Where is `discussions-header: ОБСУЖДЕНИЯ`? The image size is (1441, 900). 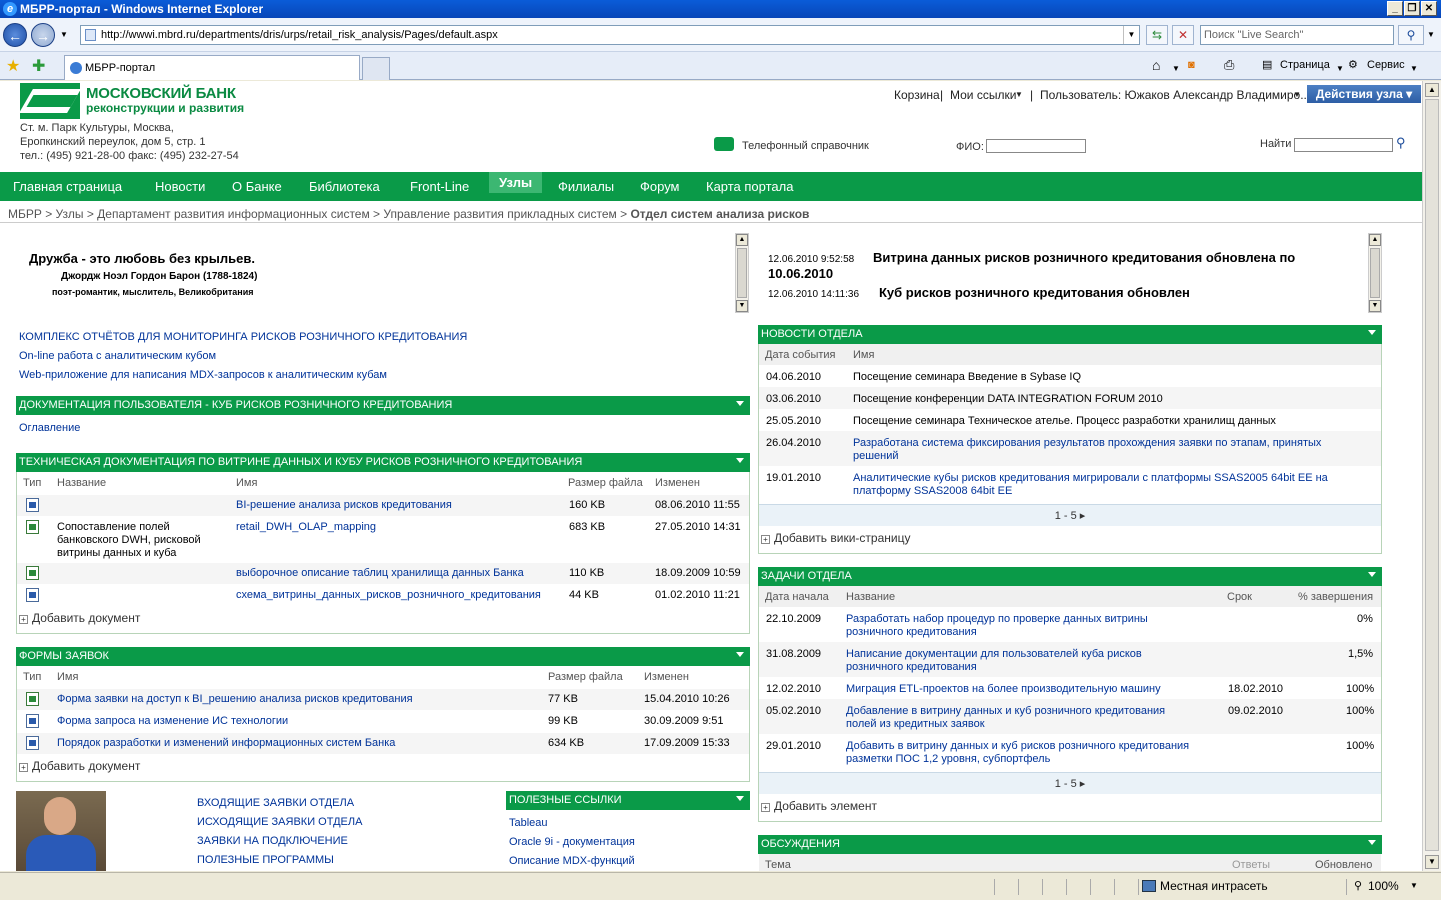 discussions-header: ОБСУЖДЕНИЯ is located at coordinates (1070, 844).